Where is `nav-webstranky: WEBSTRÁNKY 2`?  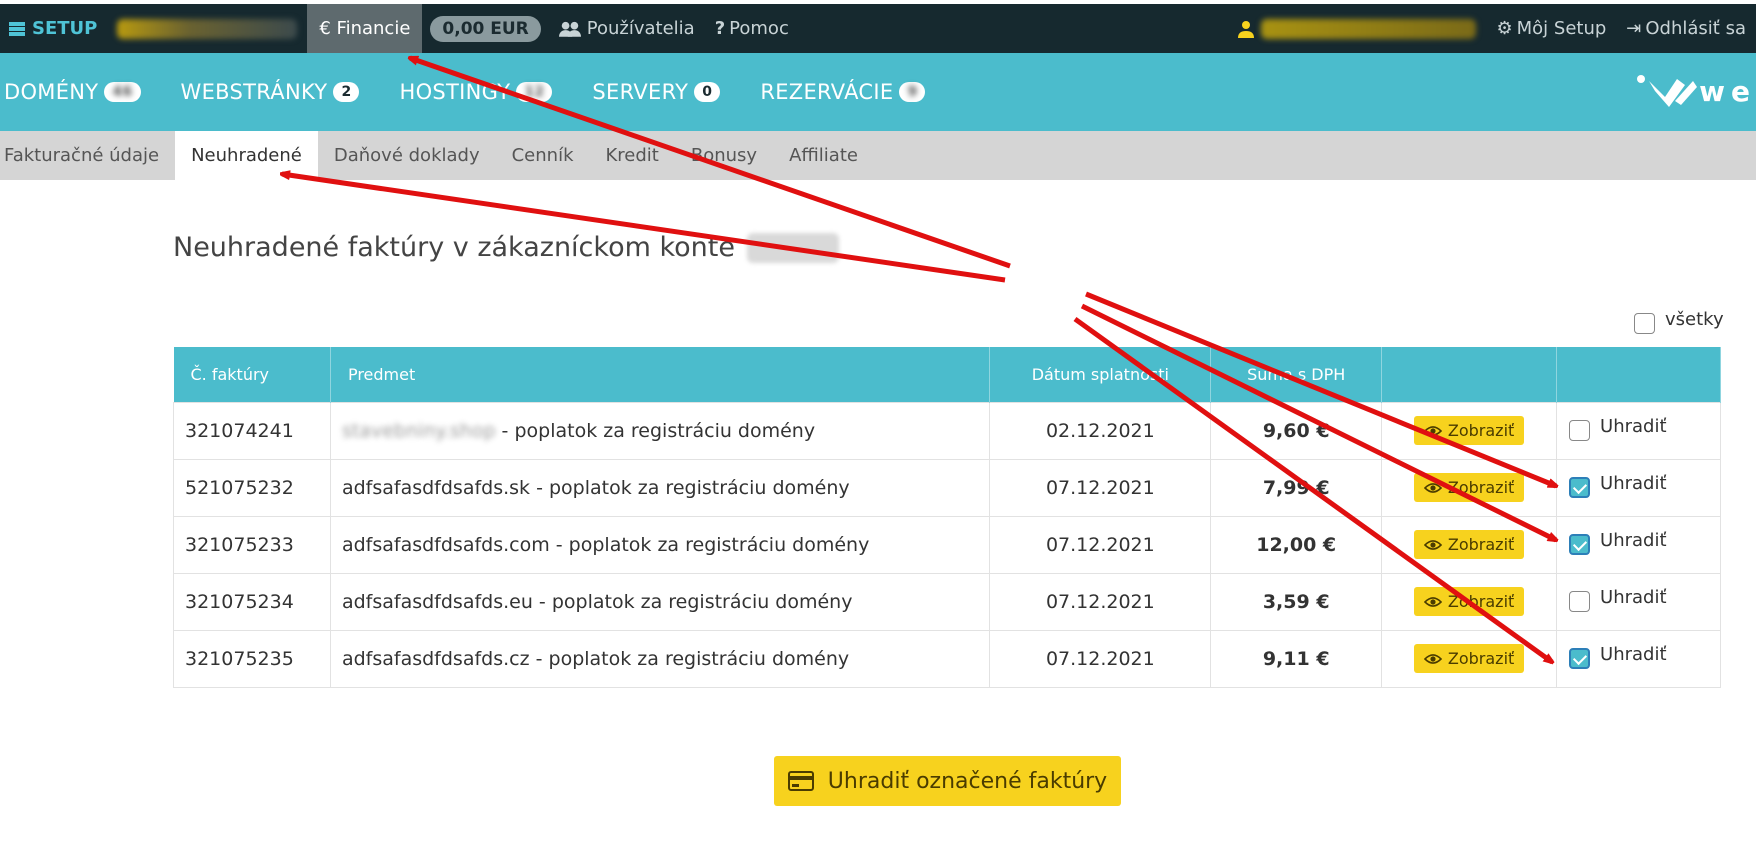
nav-webstranky: WEBSTRÁNKY 2 is located at coordinates (270, 92).